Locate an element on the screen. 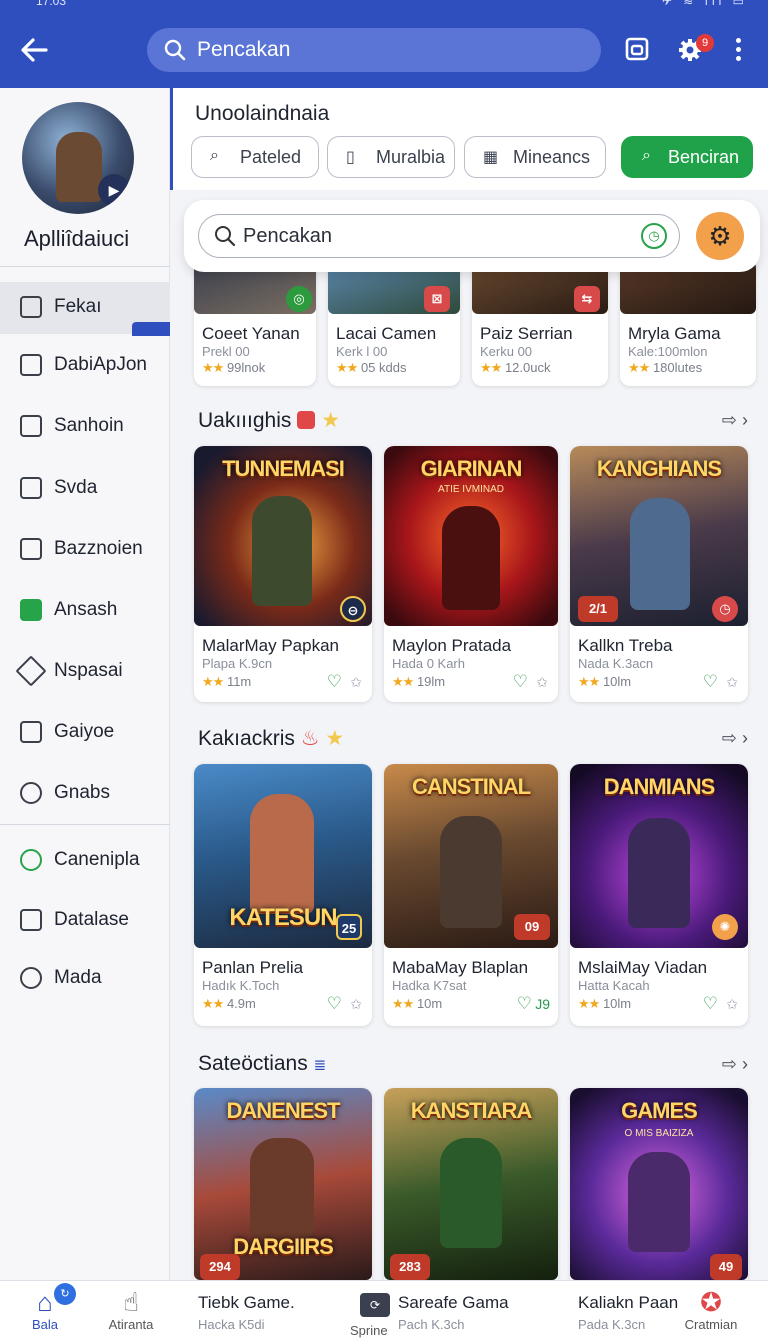 The width and height of the screenshot is (768, 1344). chip-label: Muralbia is located at coordinates (411, 157).